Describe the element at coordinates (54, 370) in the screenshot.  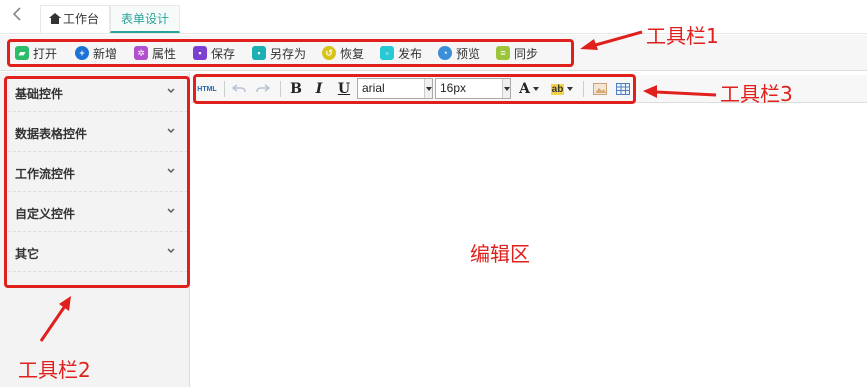
I see `annotation-toolbar2: 工具栏2` at that location.